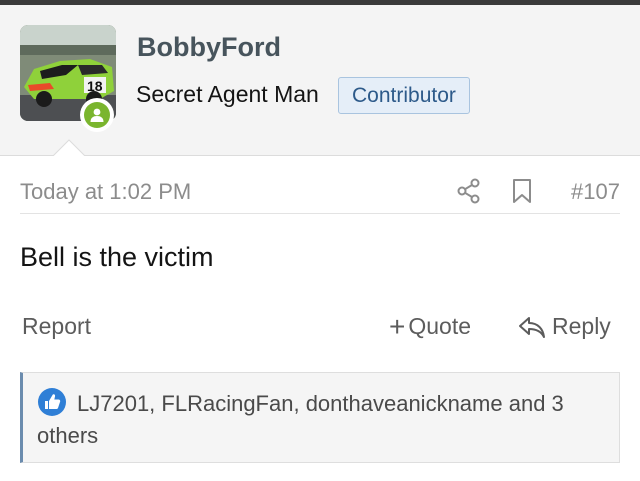  I want to click on user-online-icon, so click(97, 115).